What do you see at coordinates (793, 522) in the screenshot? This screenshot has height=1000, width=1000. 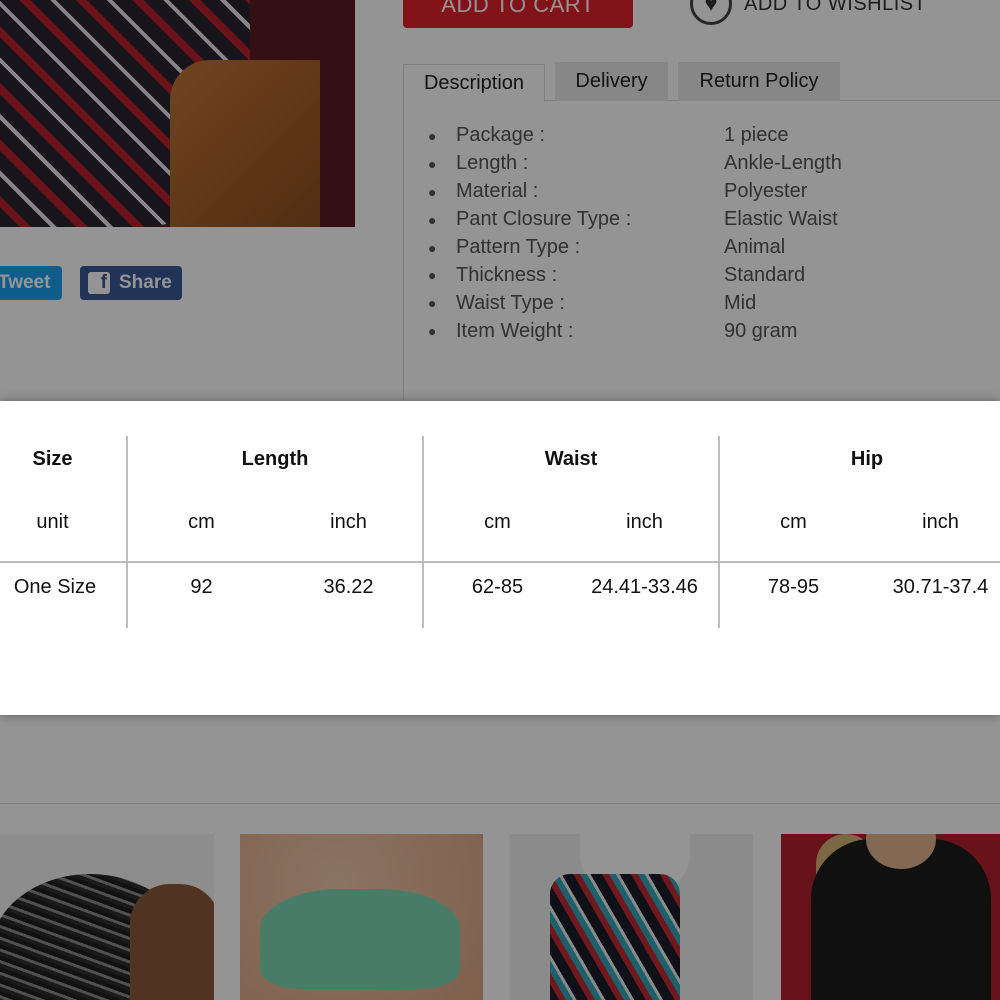 I see `unit-hip-cm: cm` at bounding box center [793, 522].